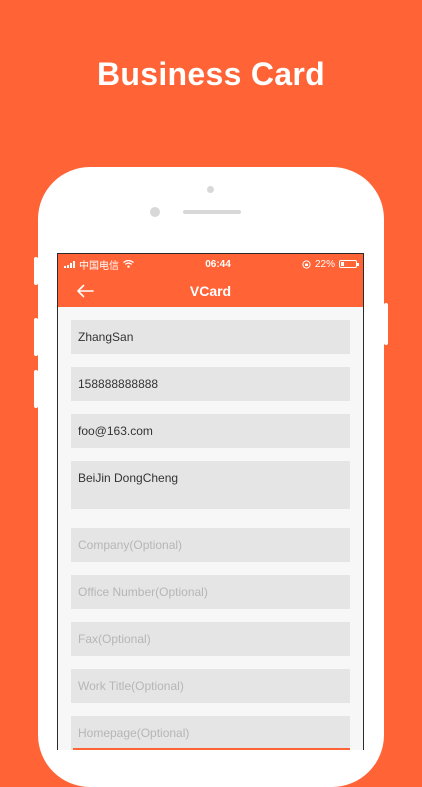 The width and height of the screenshot is (422, 787). Describe the element at coordinates (210, 384) in the screenshot. I see `phone-field` at that location.